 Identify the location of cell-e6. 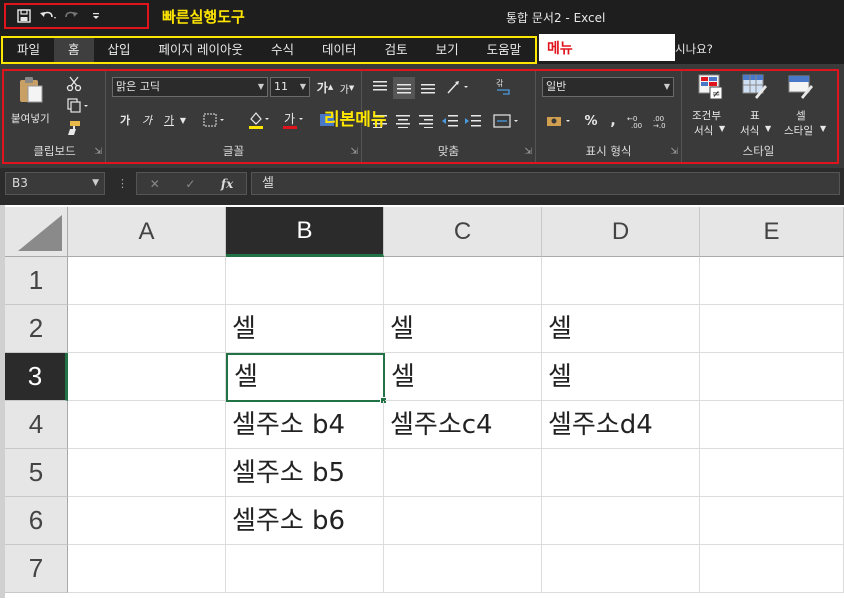
(772, 521).